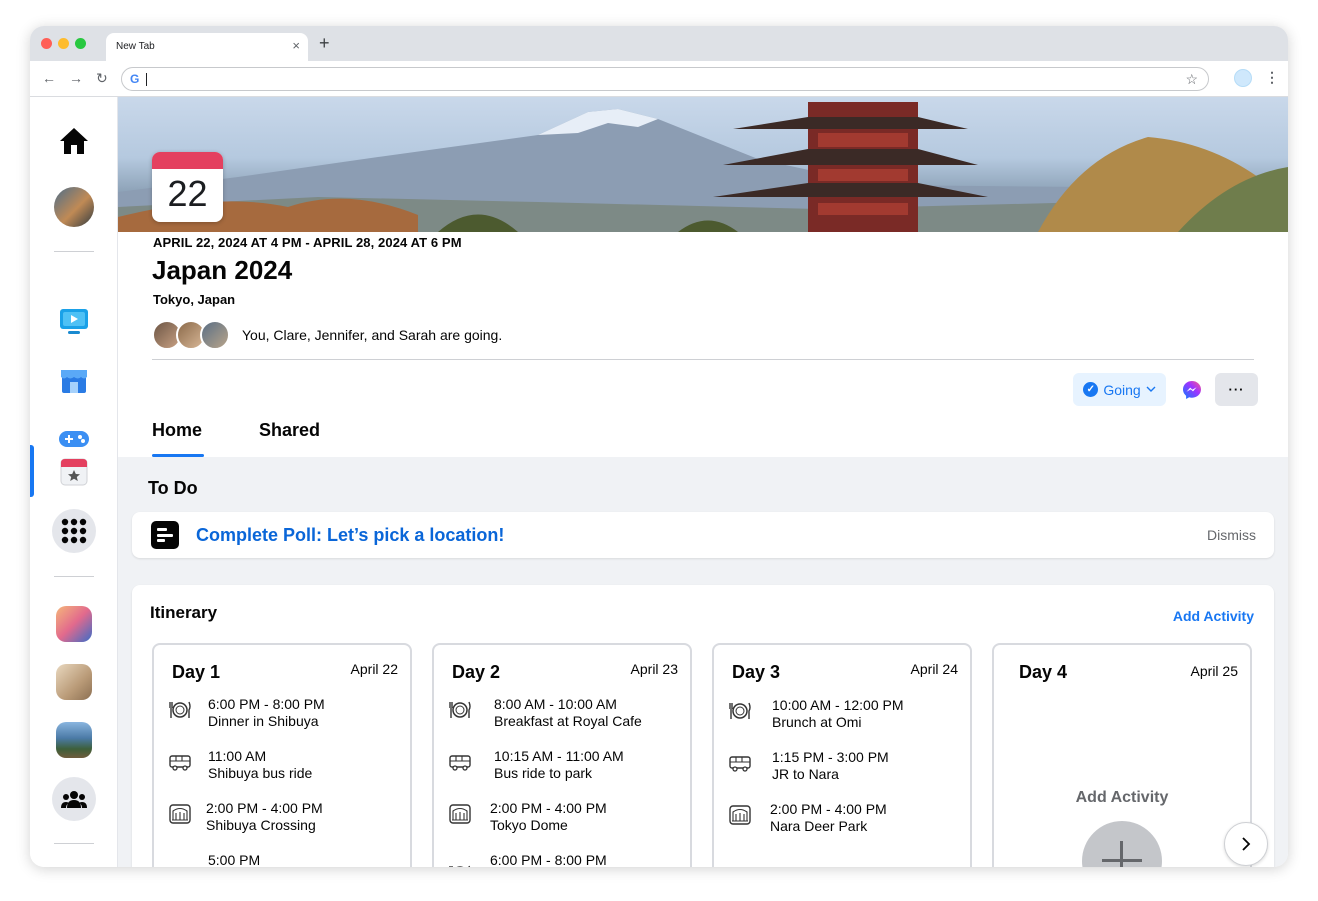  Describe the element at coordinates (178, 455) in the screenshot. I see `active-tab-indicator` at that location.